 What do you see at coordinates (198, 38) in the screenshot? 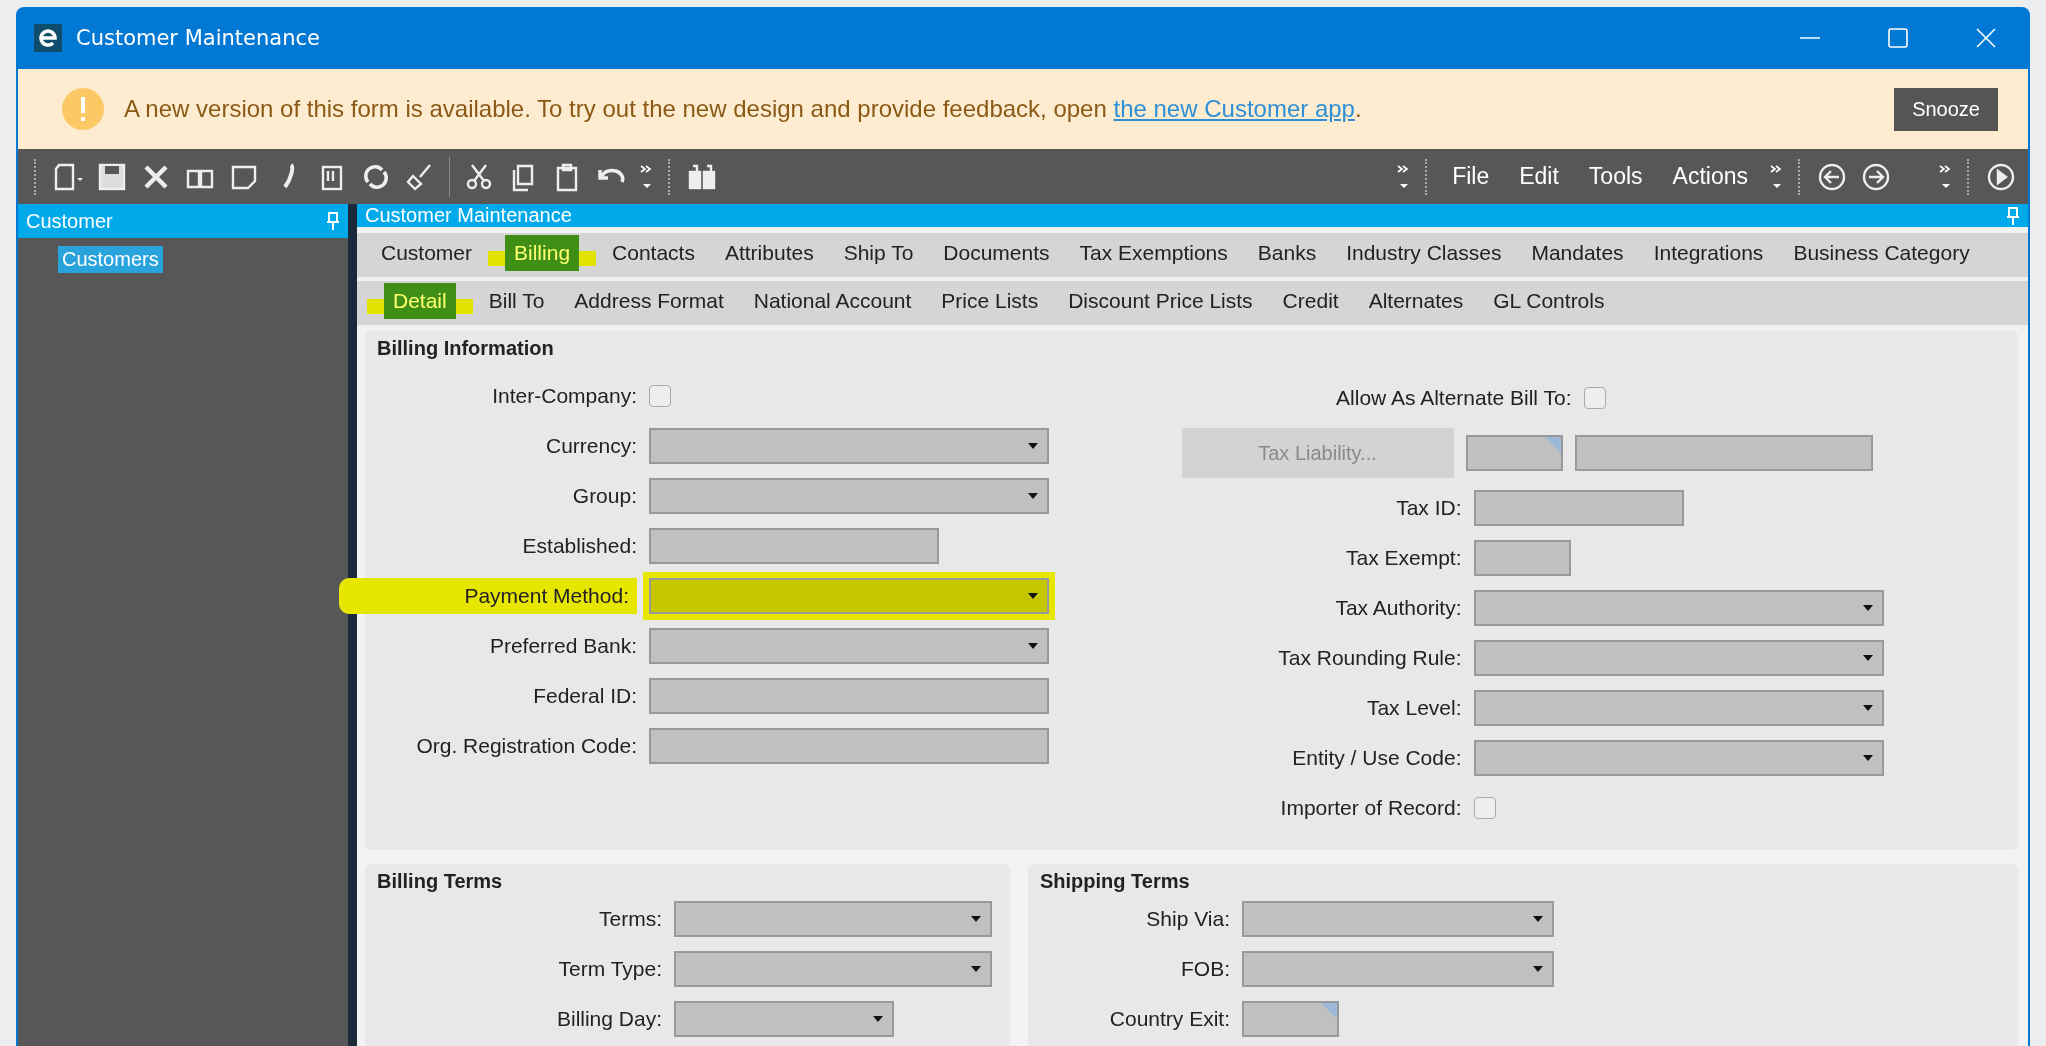
I see `window-title: Customer Maintenance` at bounding box center [198, 38].